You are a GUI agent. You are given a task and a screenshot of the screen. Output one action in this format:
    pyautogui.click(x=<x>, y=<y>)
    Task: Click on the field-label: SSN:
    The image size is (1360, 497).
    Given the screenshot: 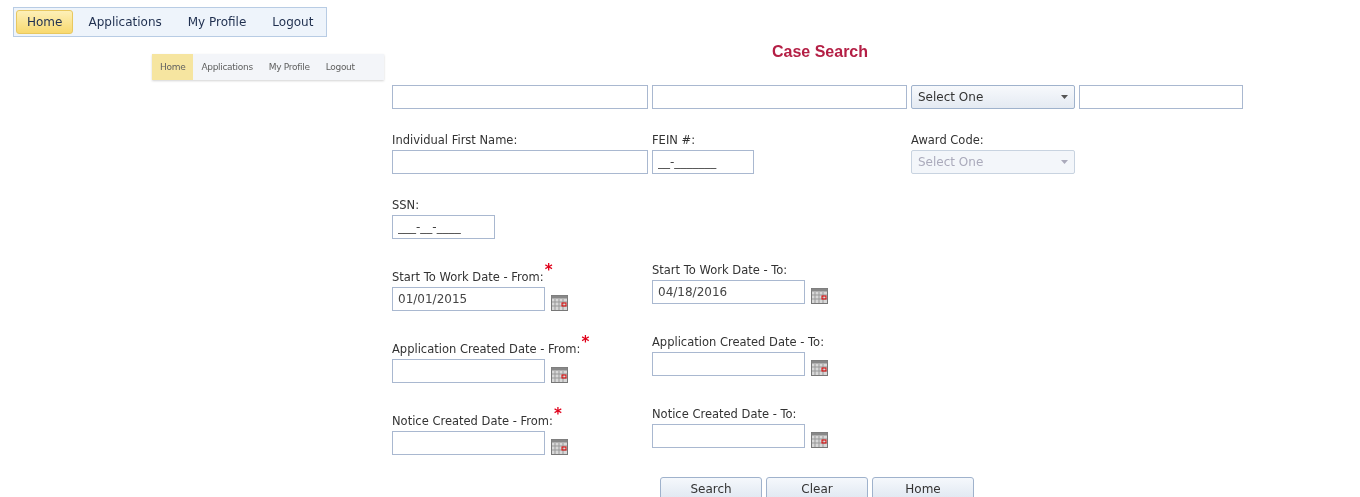 What is the action you would take?
    pyautogui.click(x=406, y=205)
    